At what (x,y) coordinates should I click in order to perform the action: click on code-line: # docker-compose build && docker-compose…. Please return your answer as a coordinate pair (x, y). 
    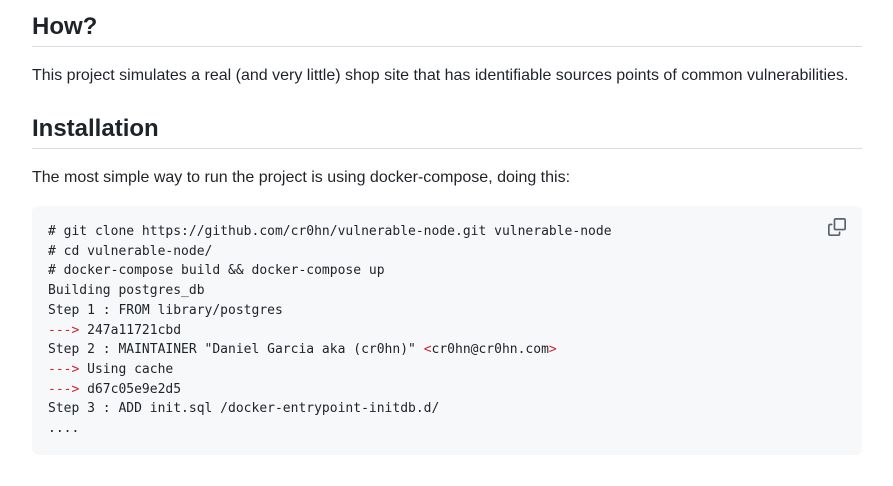
    Looking at the image, I should click on (216, 271).